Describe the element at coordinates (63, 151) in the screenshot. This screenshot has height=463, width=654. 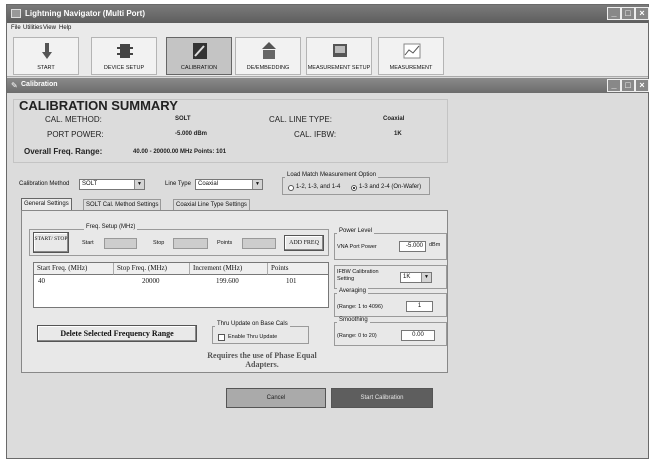
I see `freq-range-label: Overall Freq. Range:` at that location.